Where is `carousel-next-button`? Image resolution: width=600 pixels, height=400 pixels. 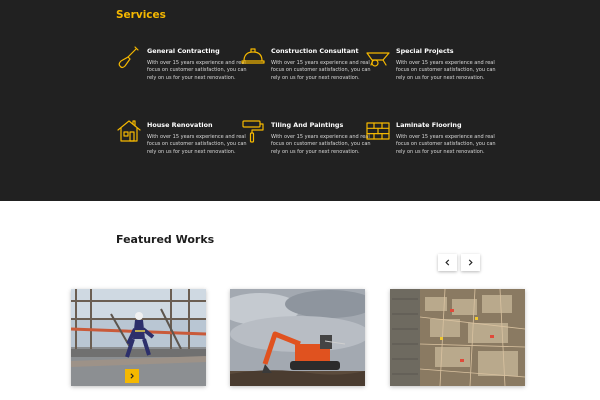
carousel-next-button is located at coordinates (470, 262).